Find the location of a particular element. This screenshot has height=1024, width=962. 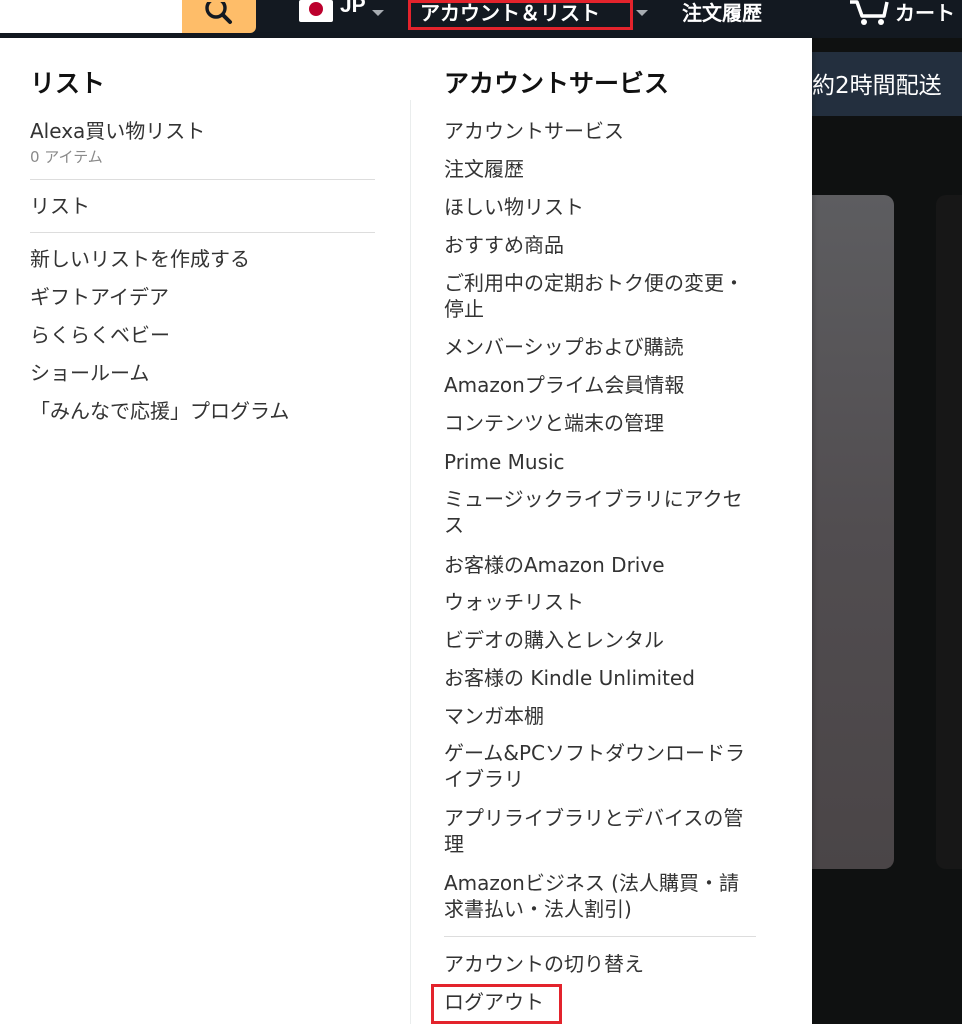

subscribe-and-save-link: ご利用中の定期おトク便の変更・停止 is located at coordinates (594, 296).